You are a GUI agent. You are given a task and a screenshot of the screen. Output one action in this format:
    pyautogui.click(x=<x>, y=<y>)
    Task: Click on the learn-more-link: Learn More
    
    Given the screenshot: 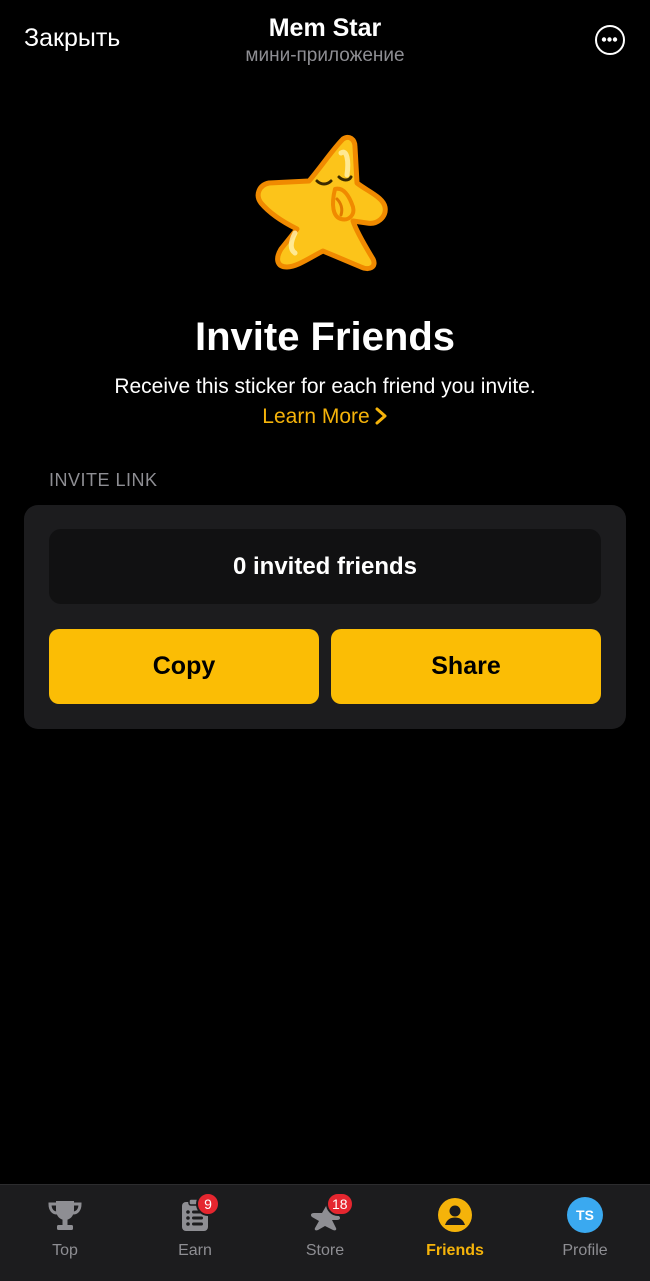 What is the action you would take?
    pyautogui.click(x=324, y=416)
    